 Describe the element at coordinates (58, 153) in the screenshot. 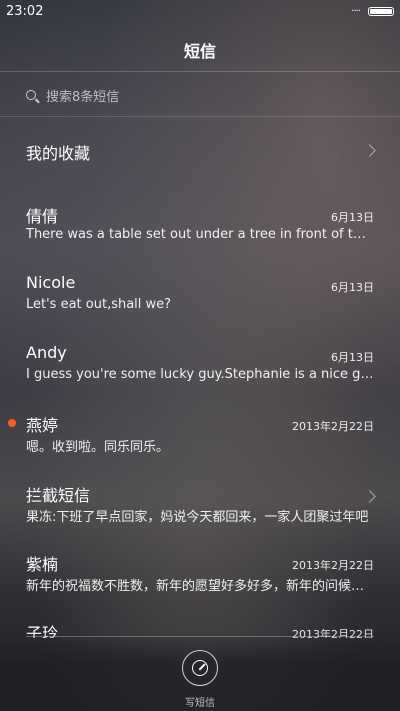

I see `favorites-label: 我的收藏` at that location.